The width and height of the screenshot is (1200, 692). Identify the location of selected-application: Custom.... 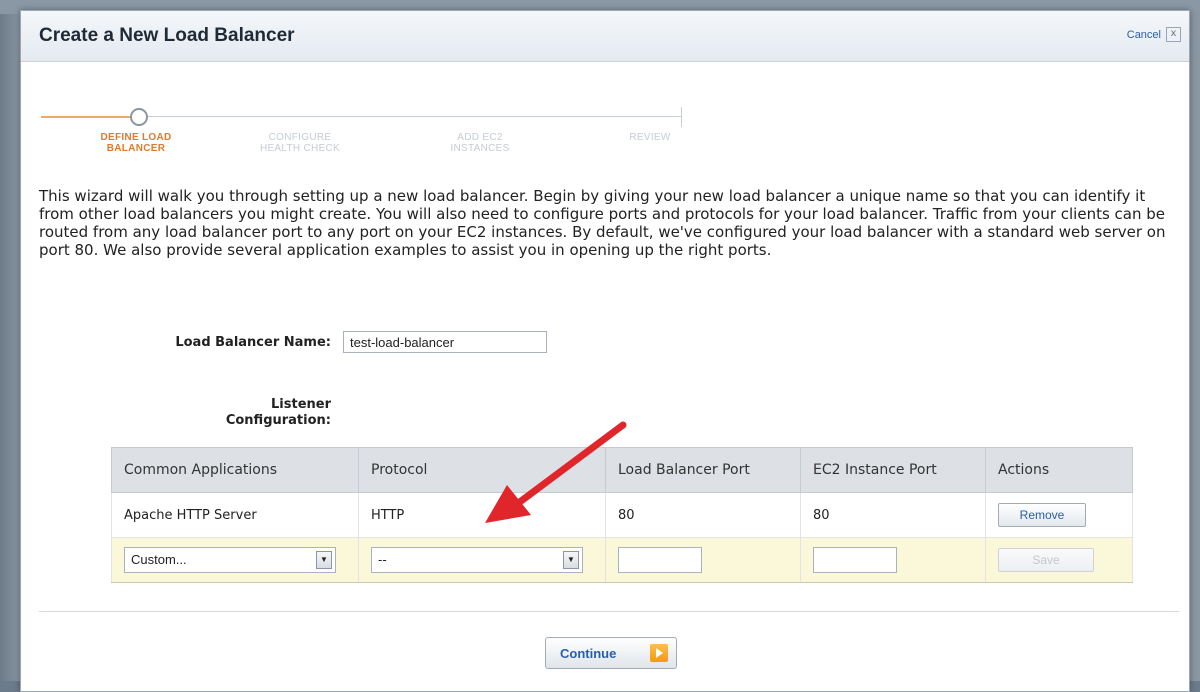
(159, 559).